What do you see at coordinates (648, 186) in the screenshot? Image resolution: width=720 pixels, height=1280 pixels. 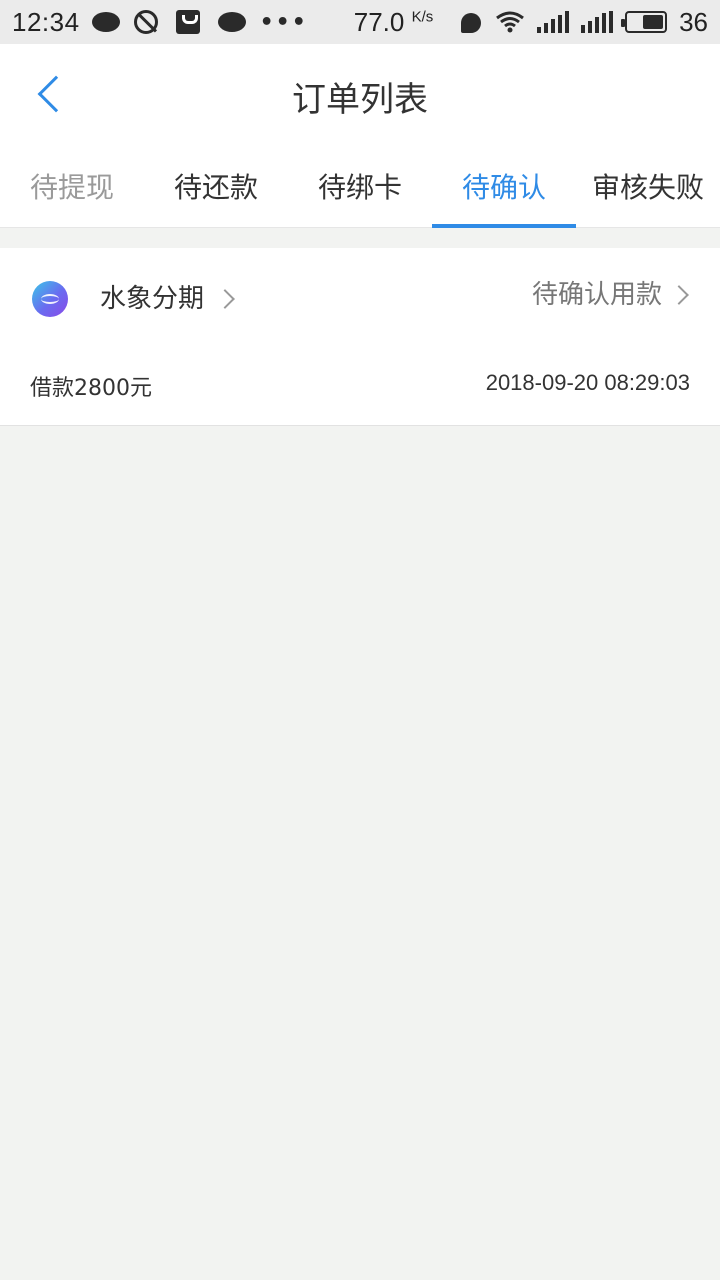 I see `tab-review-failed: 审核失败` at bounding box center [648, 186].